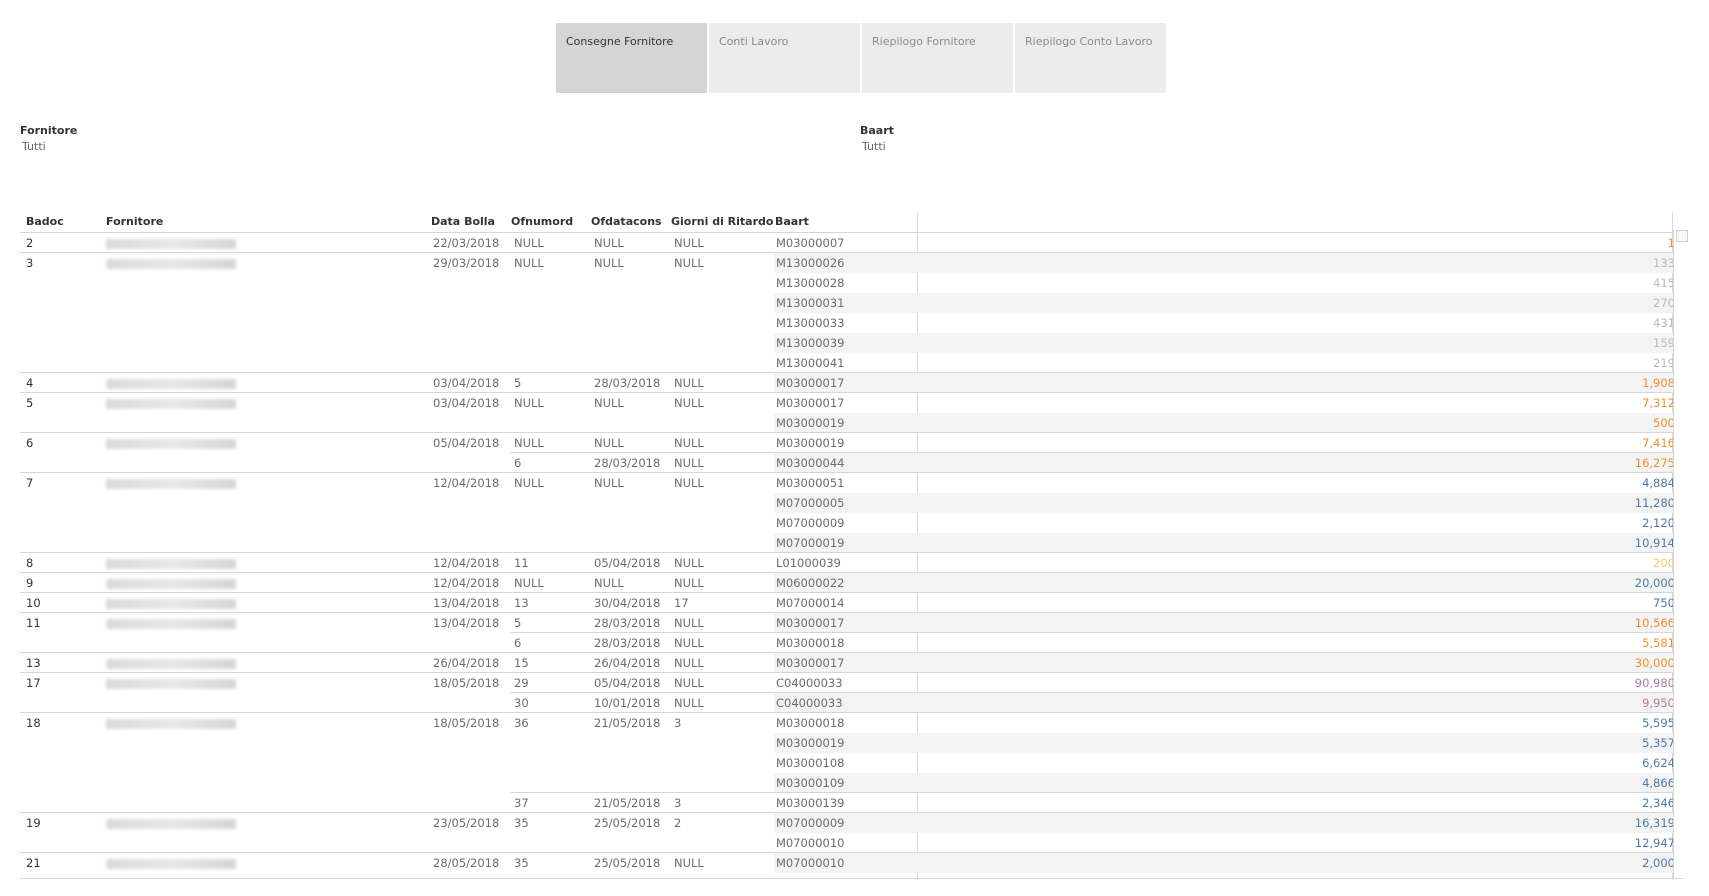 This screenshot has width=1709, height=896. What do you see at coordinates (521, 663) in the screenshot?
I see `ofnumord-cell: 15` at bounding box center [521, 663].